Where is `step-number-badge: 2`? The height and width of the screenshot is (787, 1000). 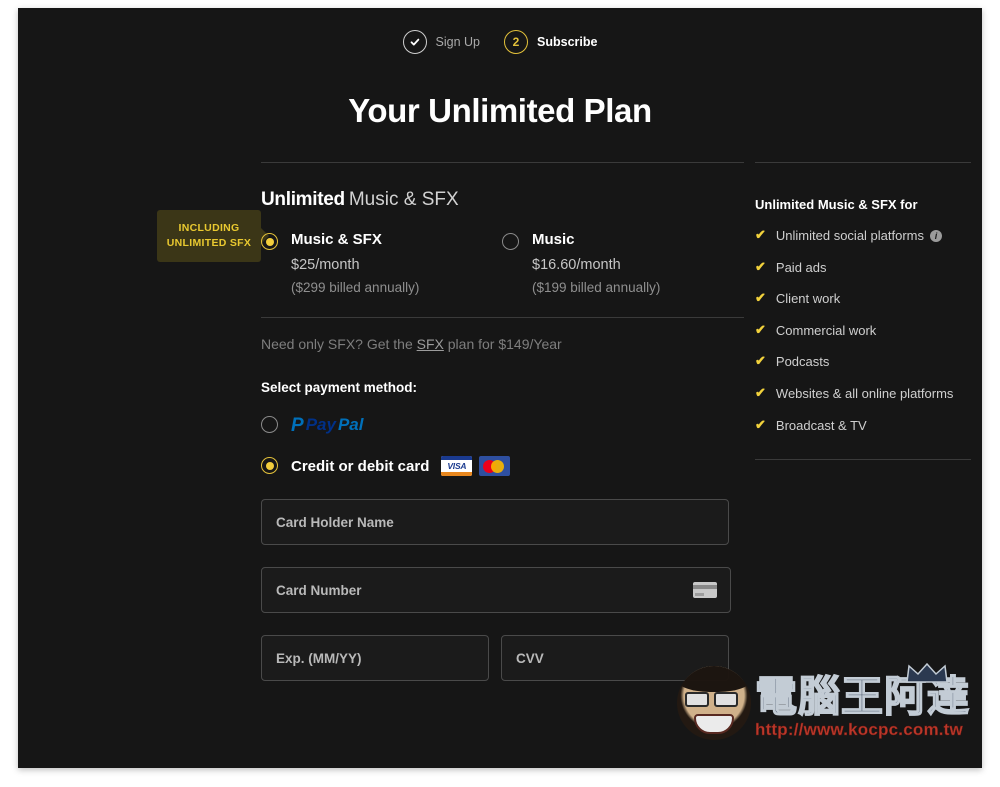 step-number-badge: 2 is located at coordinates (516, 42).